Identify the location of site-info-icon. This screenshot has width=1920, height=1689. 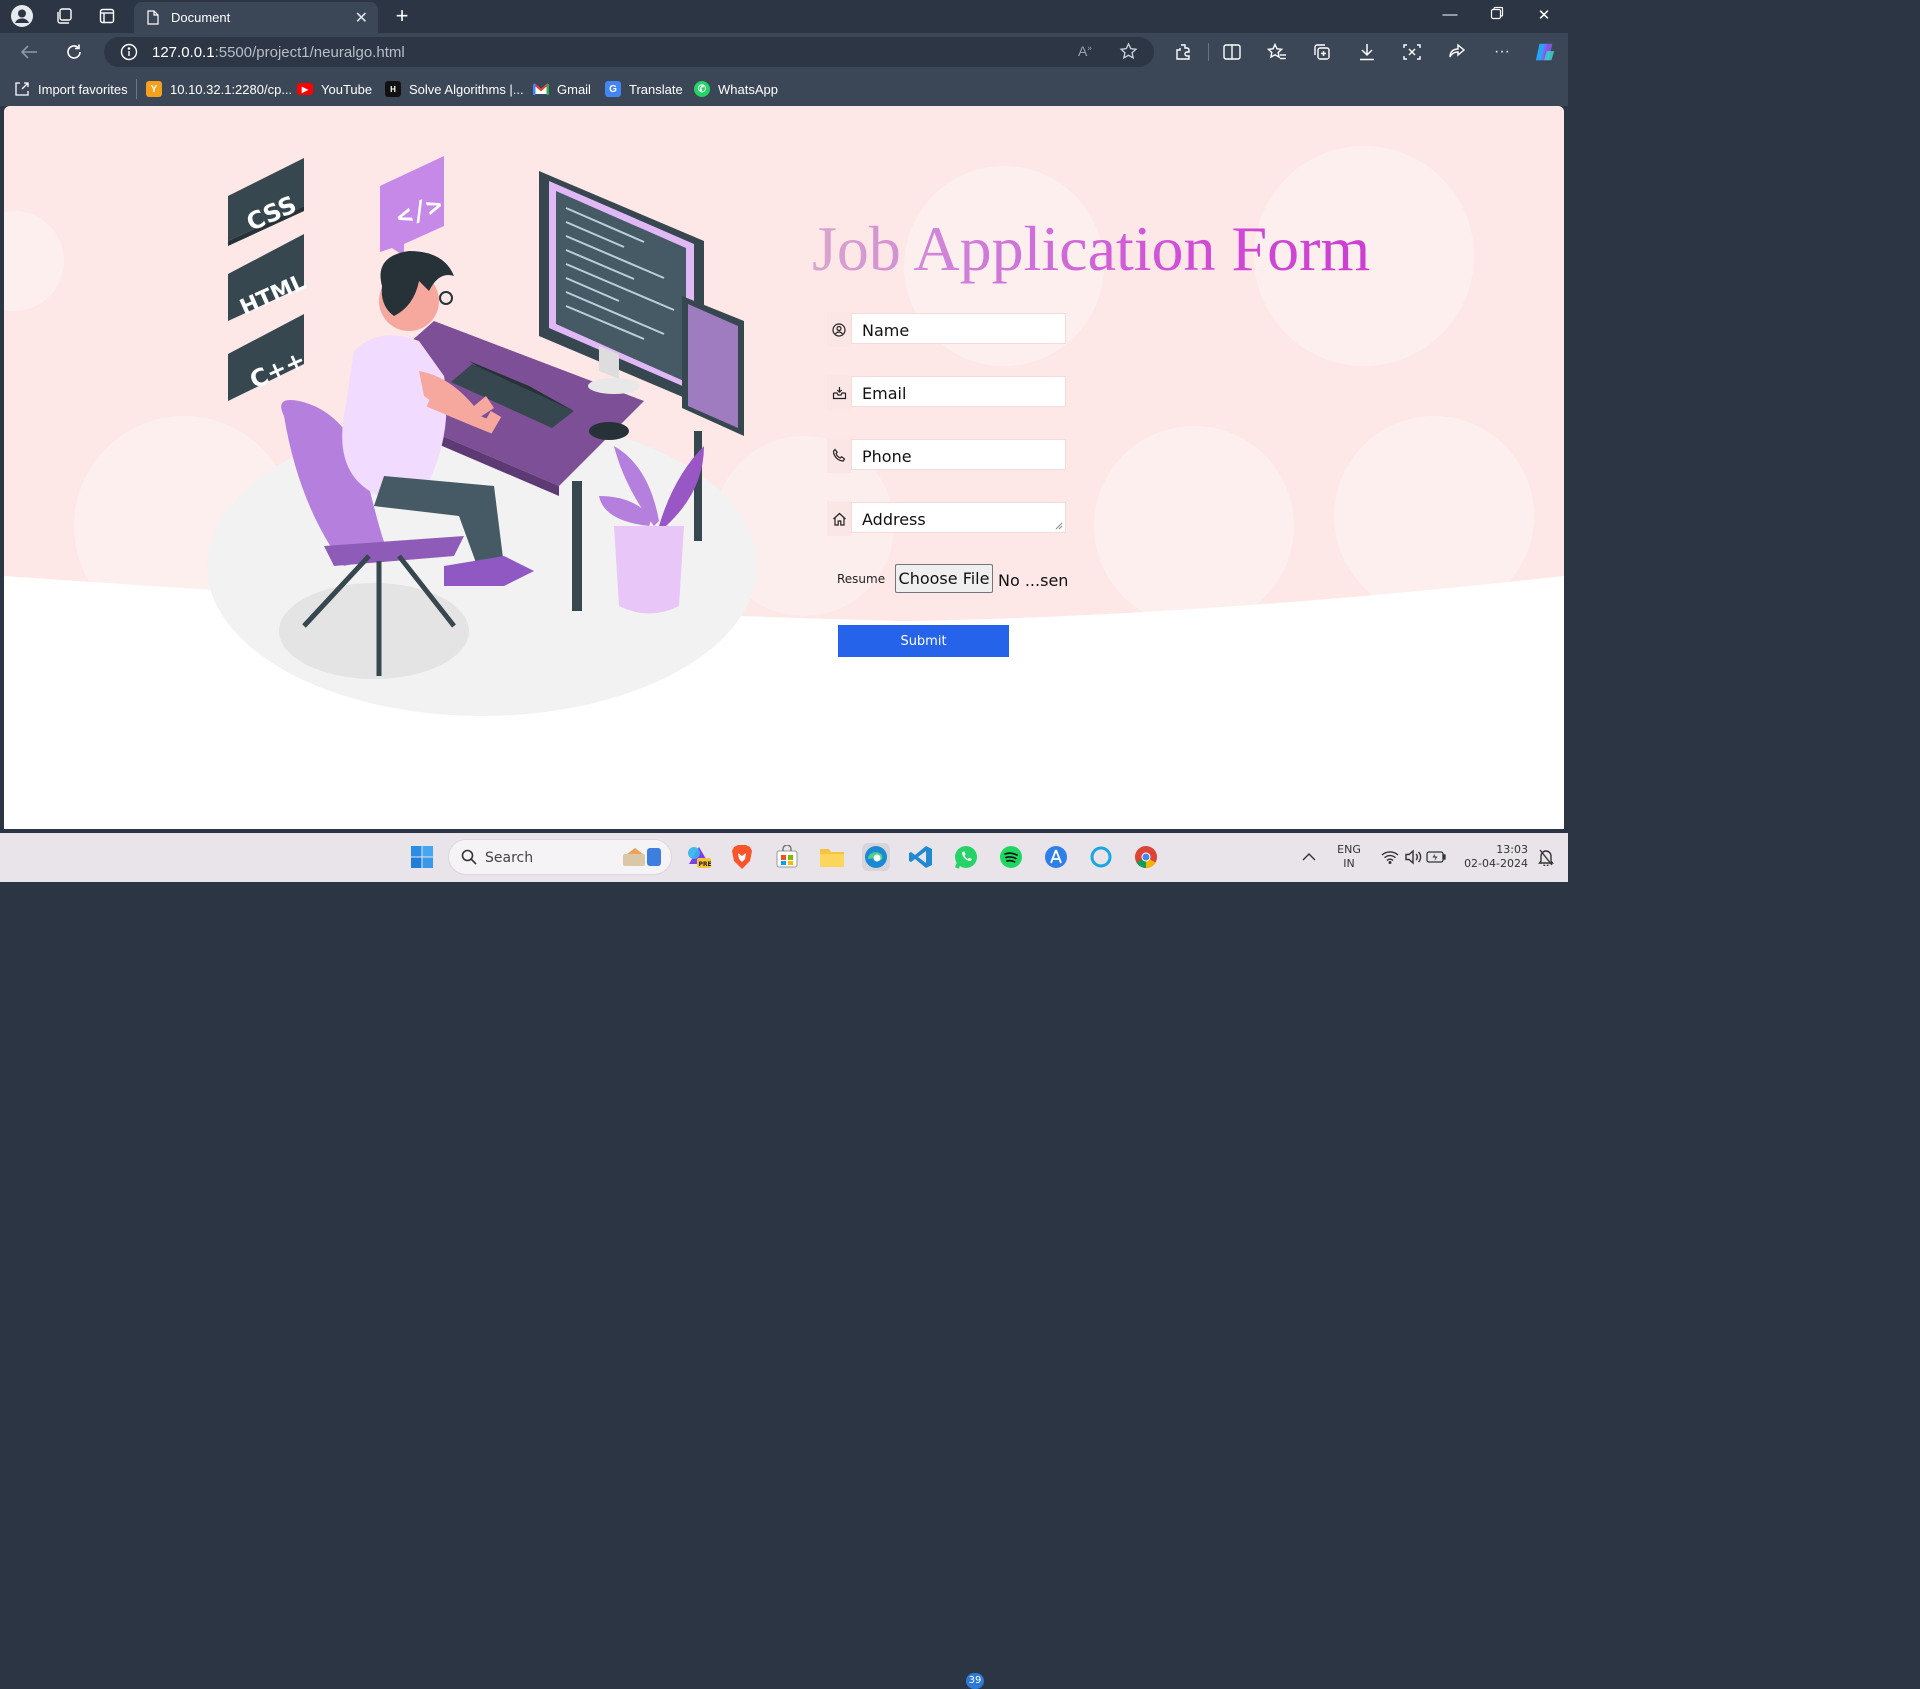
(129, 54).